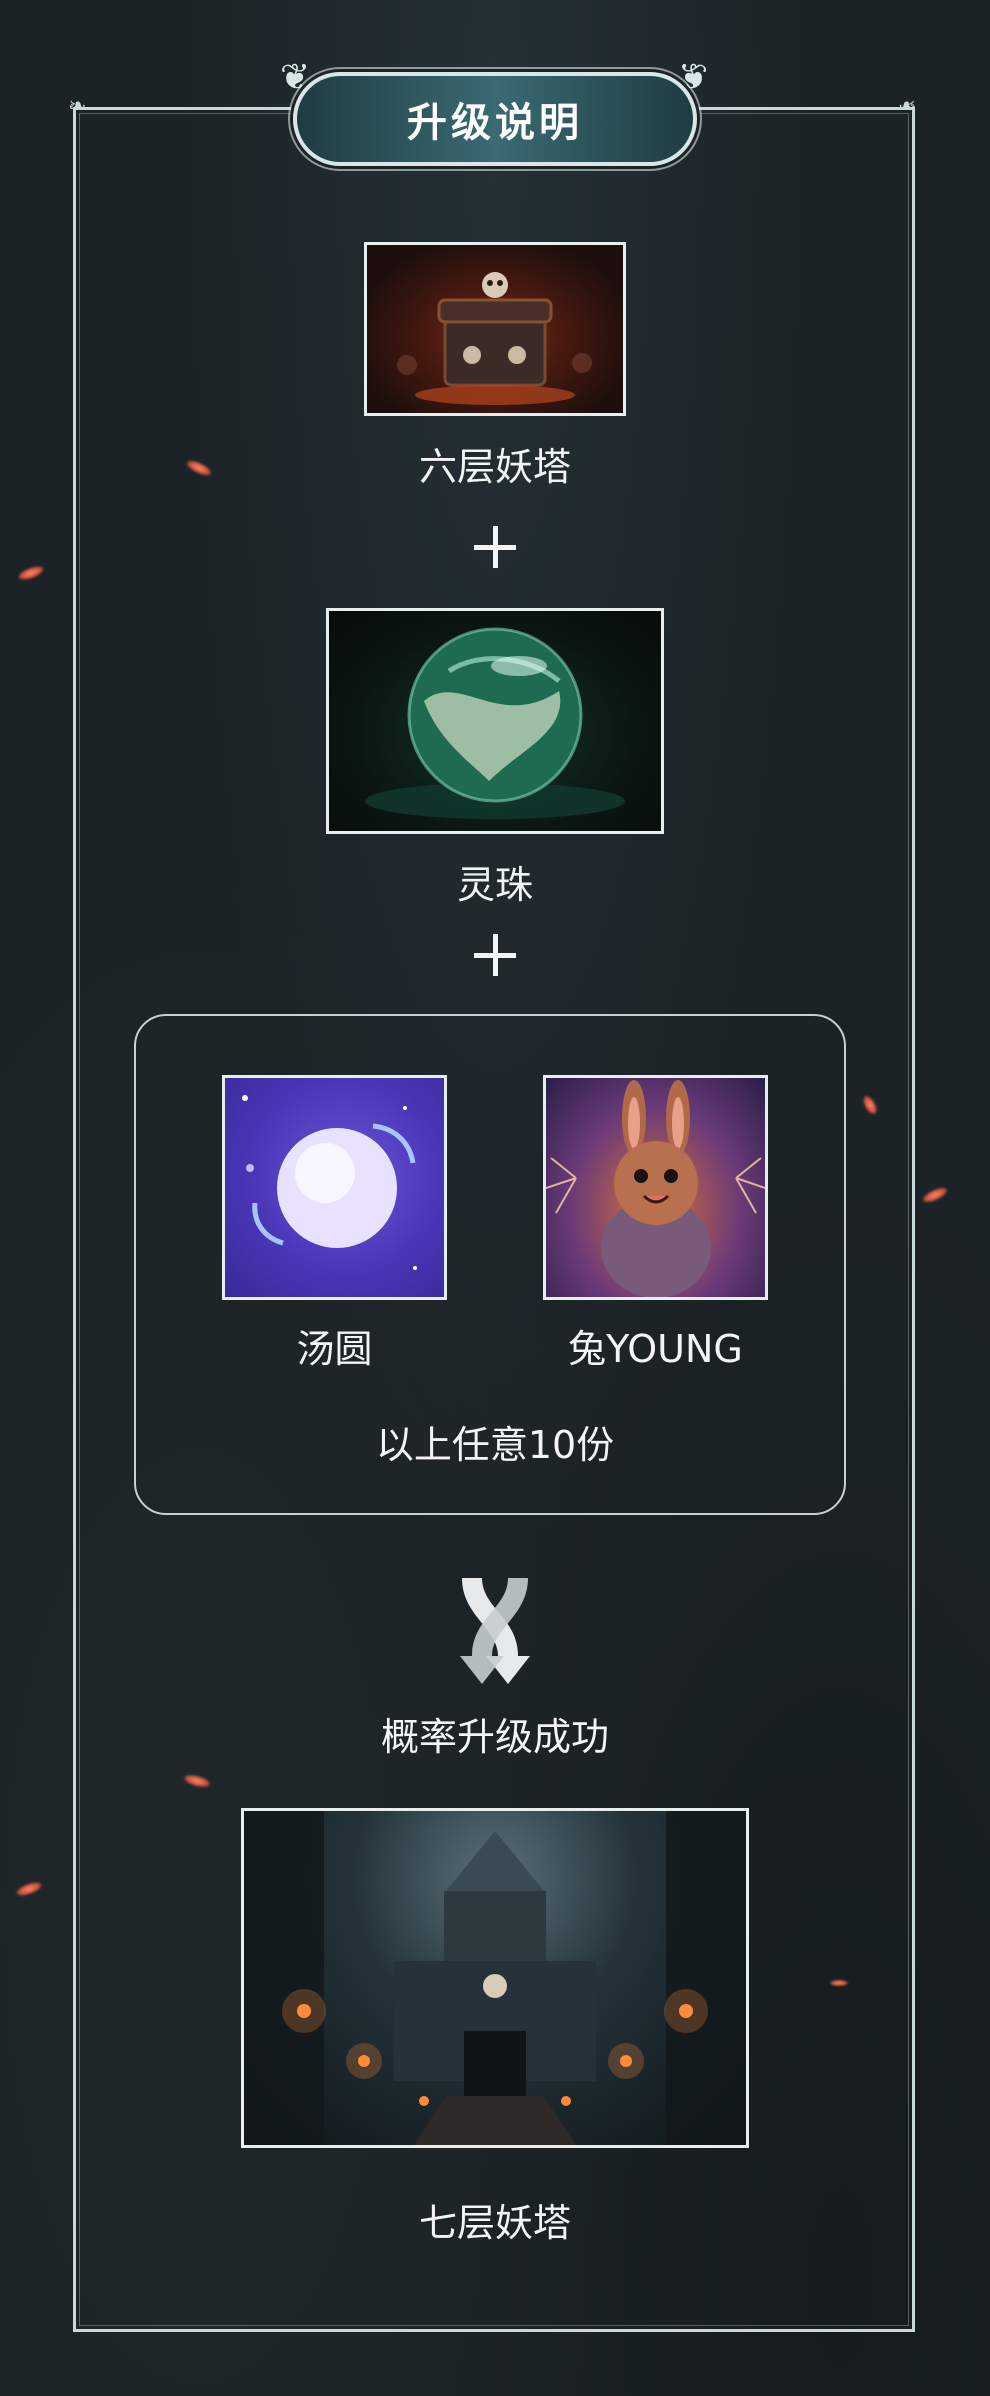  What do you see at coordinates (494, 338) in the screenshot?
I see `treasure-chest-icon` at bounding box center [494, 338].